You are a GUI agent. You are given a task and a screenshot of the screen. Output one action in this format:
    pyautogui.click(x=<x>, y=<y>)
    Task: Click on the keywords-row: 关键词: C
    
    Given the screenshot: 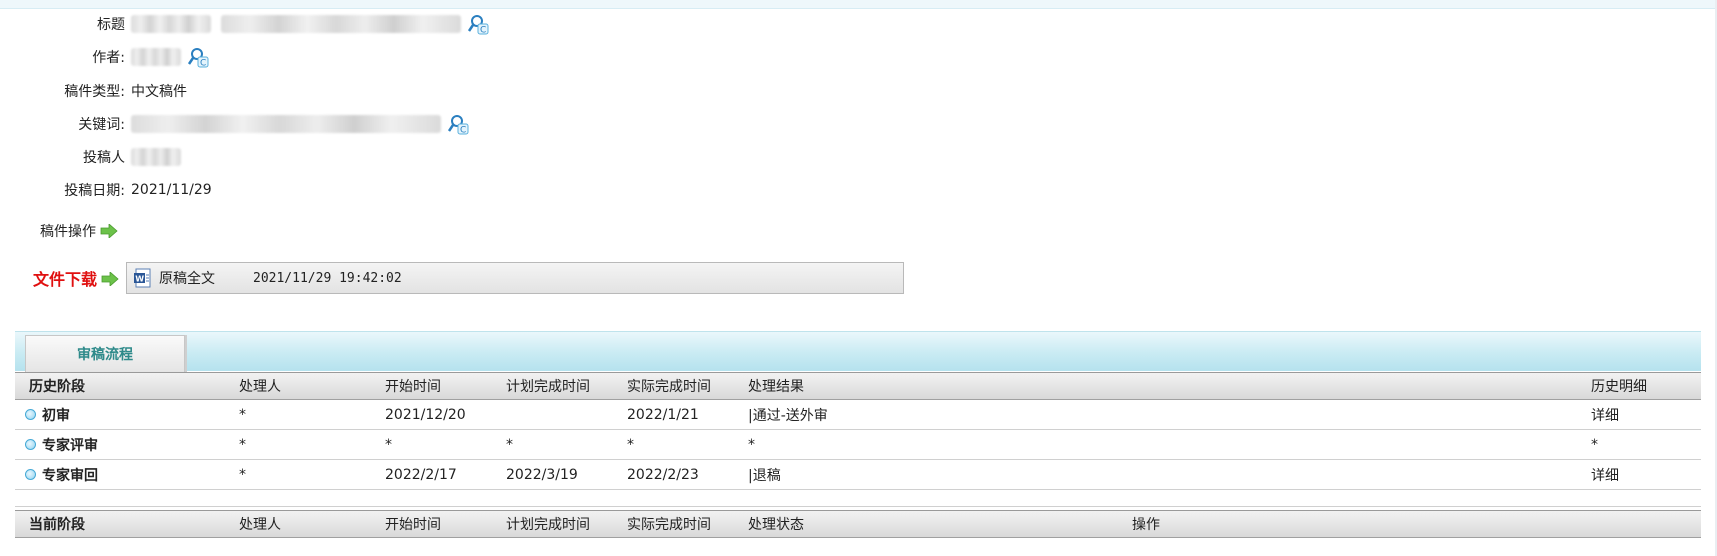 What is the action you would take?
    pyautogui.click(x=234, y=124)
    